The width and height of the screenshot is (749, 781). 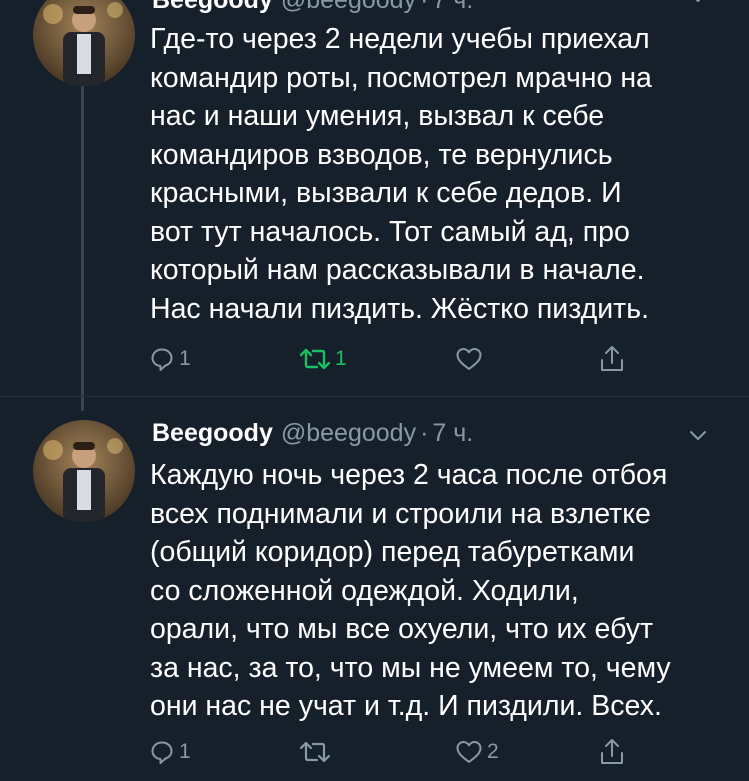 What do you see at coordinates (401, 77) in the screenshot?
I see `tweet-text-line: командир роты, посмотрел мрачно на` at bounding box center [401, 77].